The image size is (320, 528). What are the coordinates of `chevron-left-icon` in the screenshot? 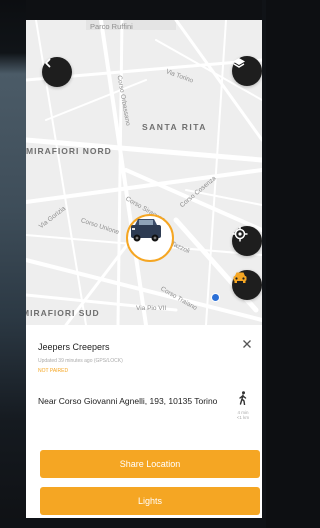 It's located at (48, 63).